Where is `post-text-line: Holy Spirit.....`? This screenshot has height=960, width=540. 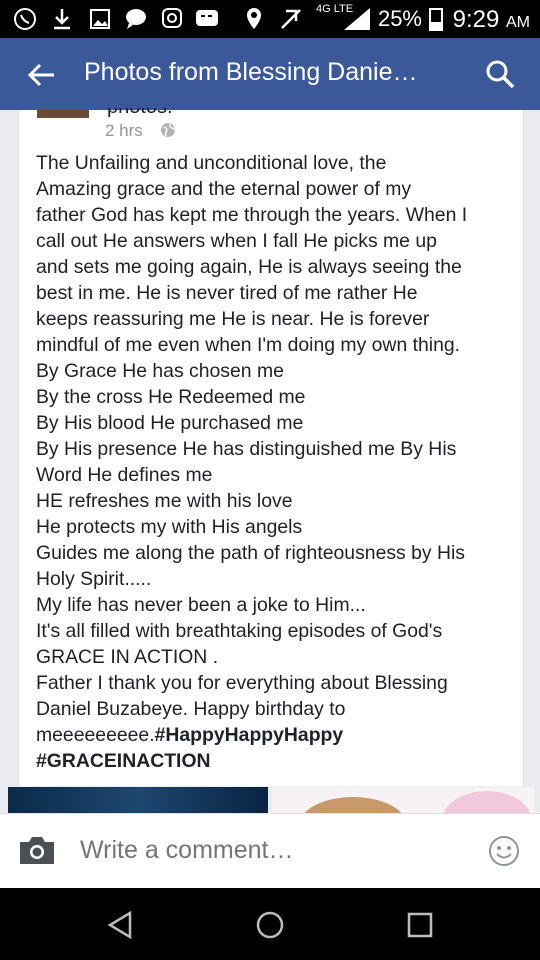
post-text-line: Holy Spirit..... is located at coordinates (94, 579).